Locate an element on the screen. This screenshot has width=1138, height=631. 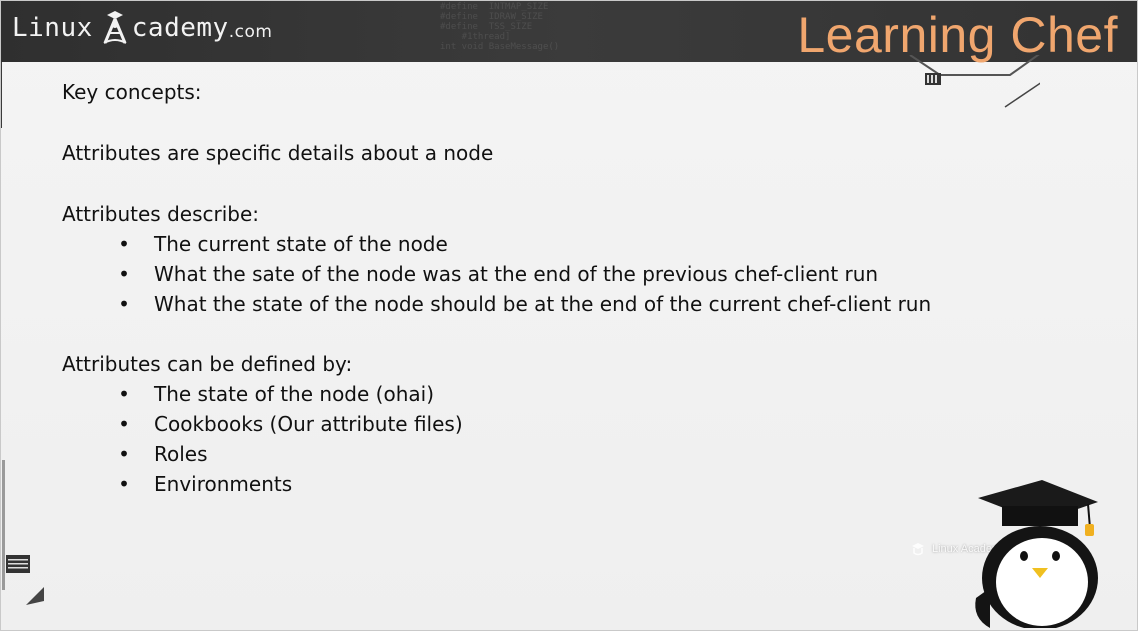
list-item: • Roles is located at coordinates (290, 454).